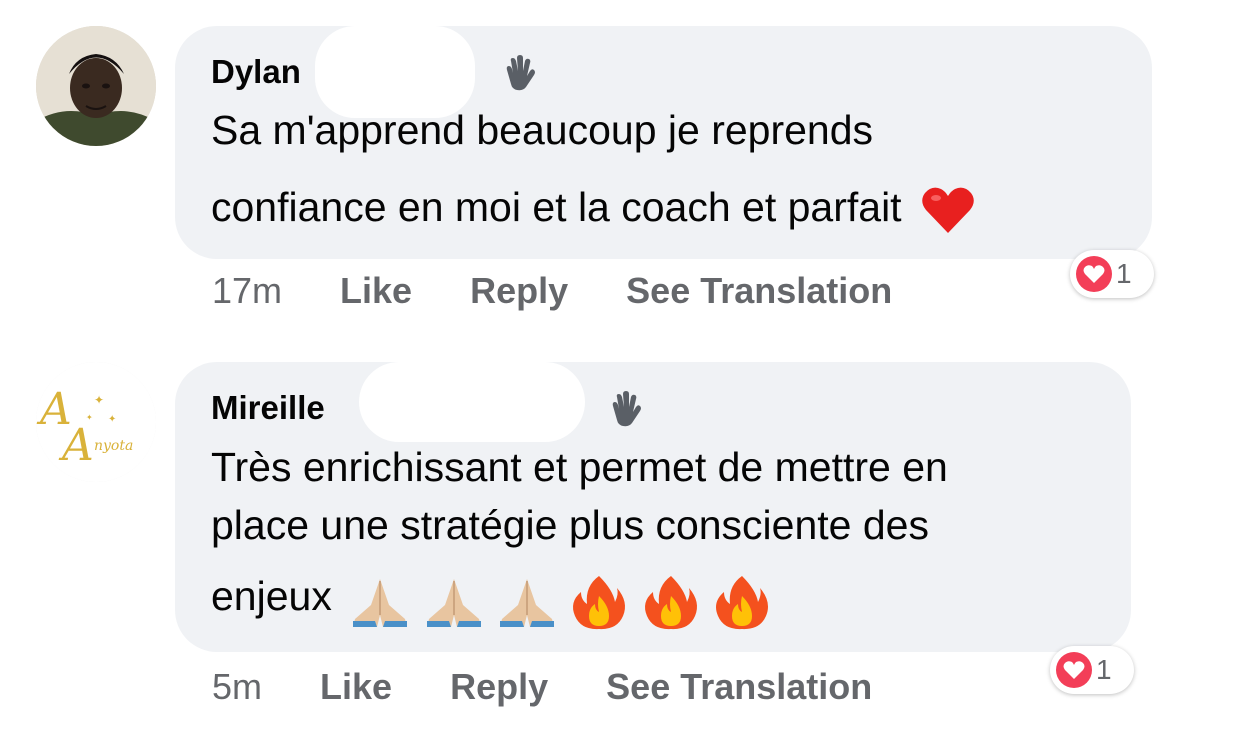 Image resolution: width=1242 pixels, height=739 pixels. Describe the element at coordinates (271, 596) in the screenshot. I see `comment-text-segment: enjeux` at that location.